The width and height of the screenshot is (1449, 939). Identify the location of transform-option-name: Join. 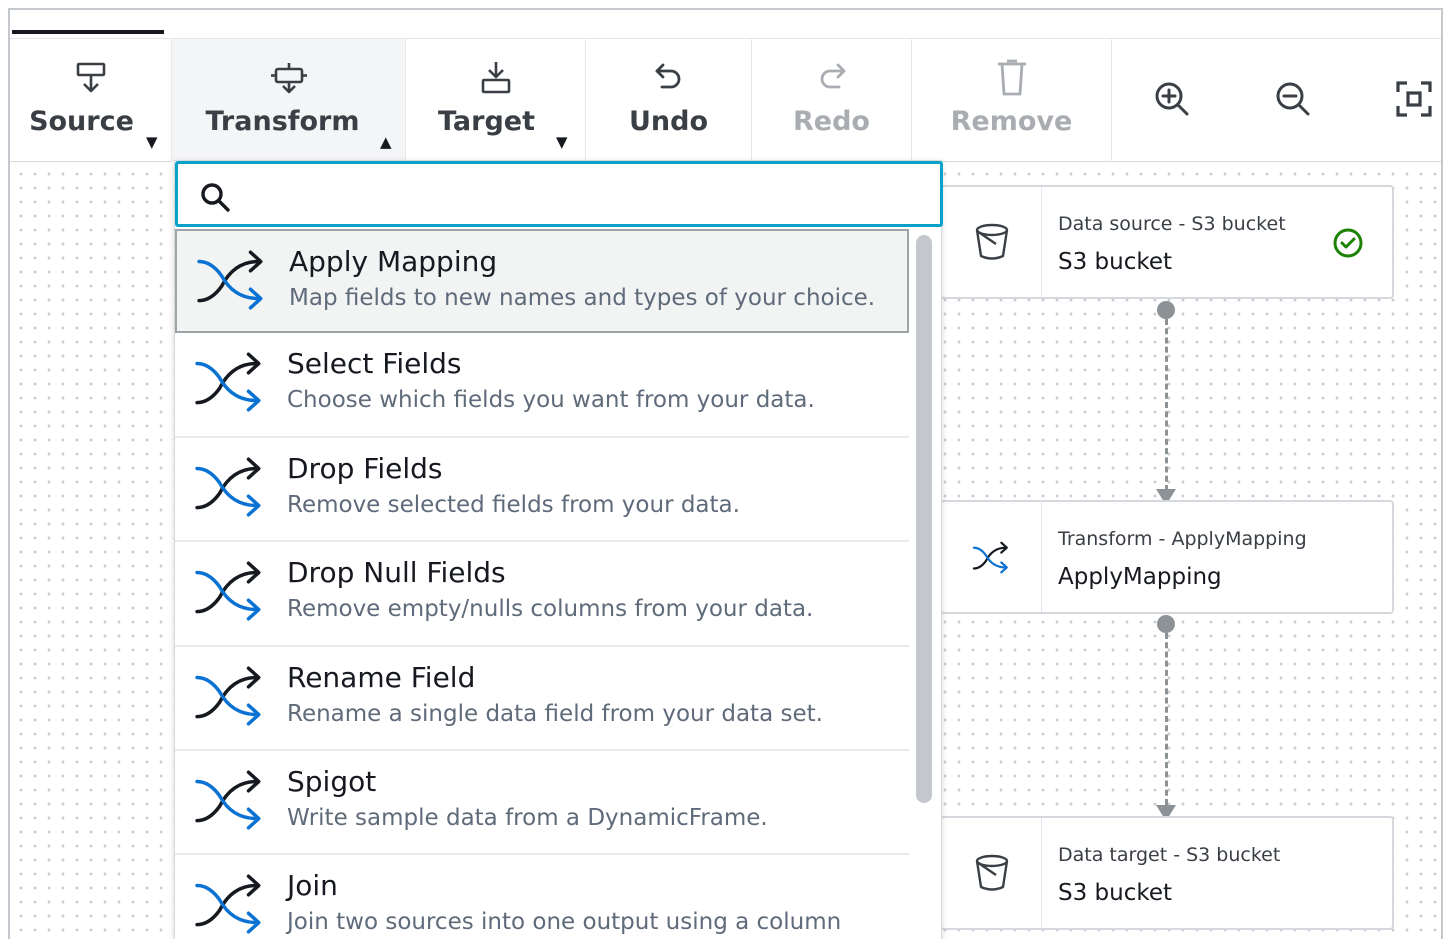
(312, 886).